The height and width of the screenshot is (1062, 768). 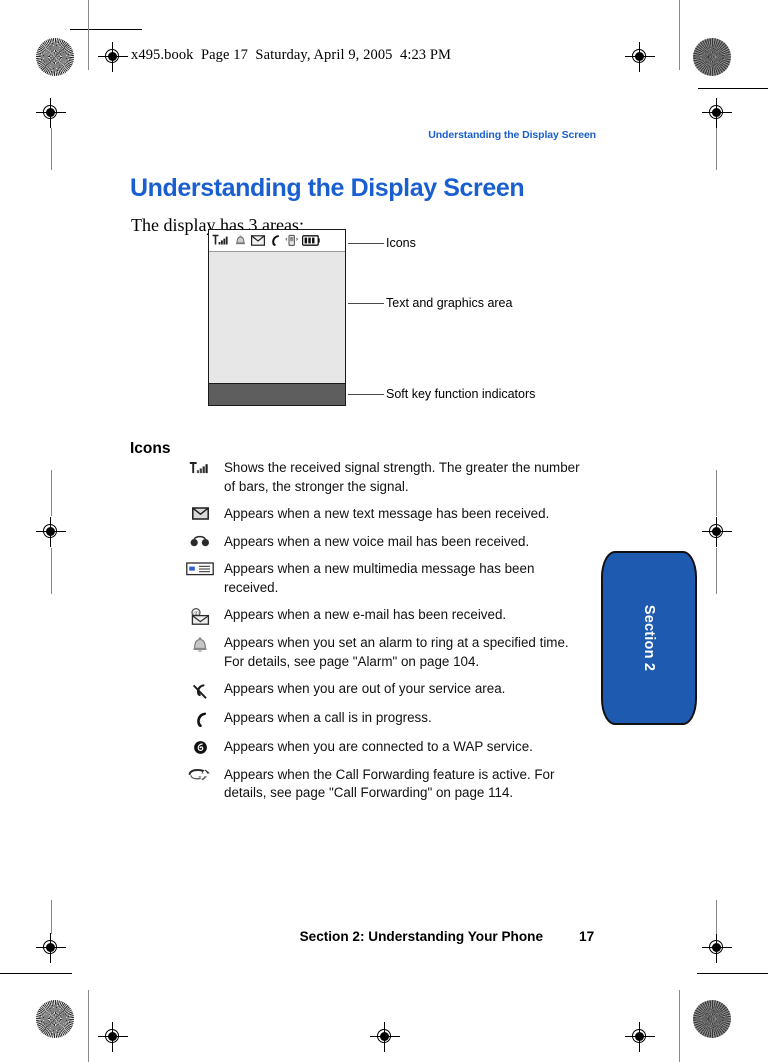 What do you see at coordinates (51, 571) in the screenshot?
I see `trim-line-left-middle-lower` at bounding box center [51, 571].